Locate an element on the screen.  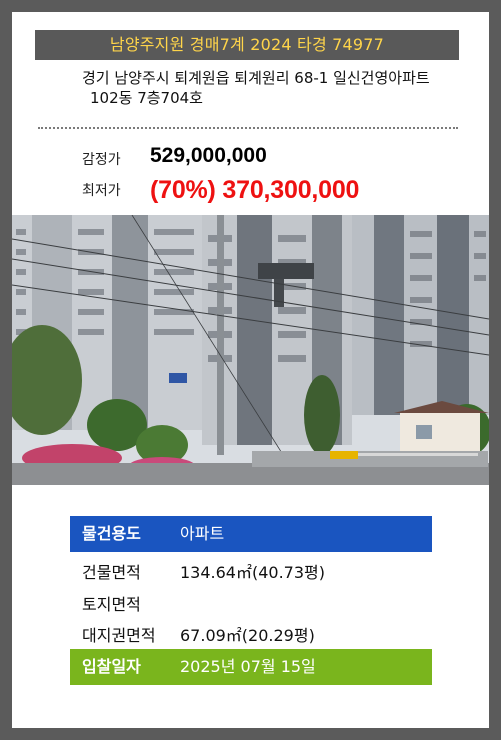
court-case-header: 남양주지원 경매7계 2024 타경 74977 is located at coordinates (247, 45).